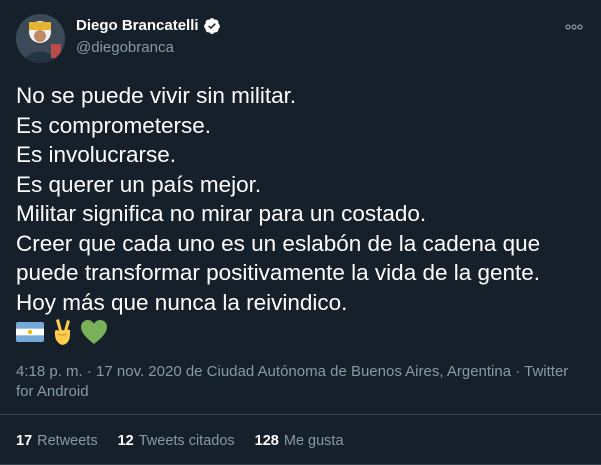 The width and height of the screenshot is (601, 465). What do you see at coordinates (125, 441) in the screenshot?
I see `quote-tweets-count: 12` at bounding box center [125, 441].